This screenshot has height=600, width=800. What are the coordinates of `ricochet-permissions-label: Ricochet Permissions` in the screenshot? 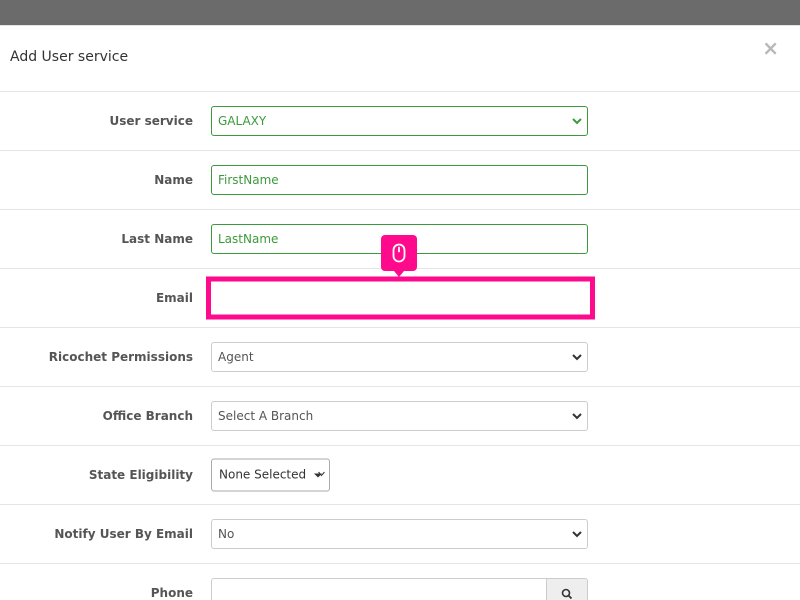 It's located at (120, 357).